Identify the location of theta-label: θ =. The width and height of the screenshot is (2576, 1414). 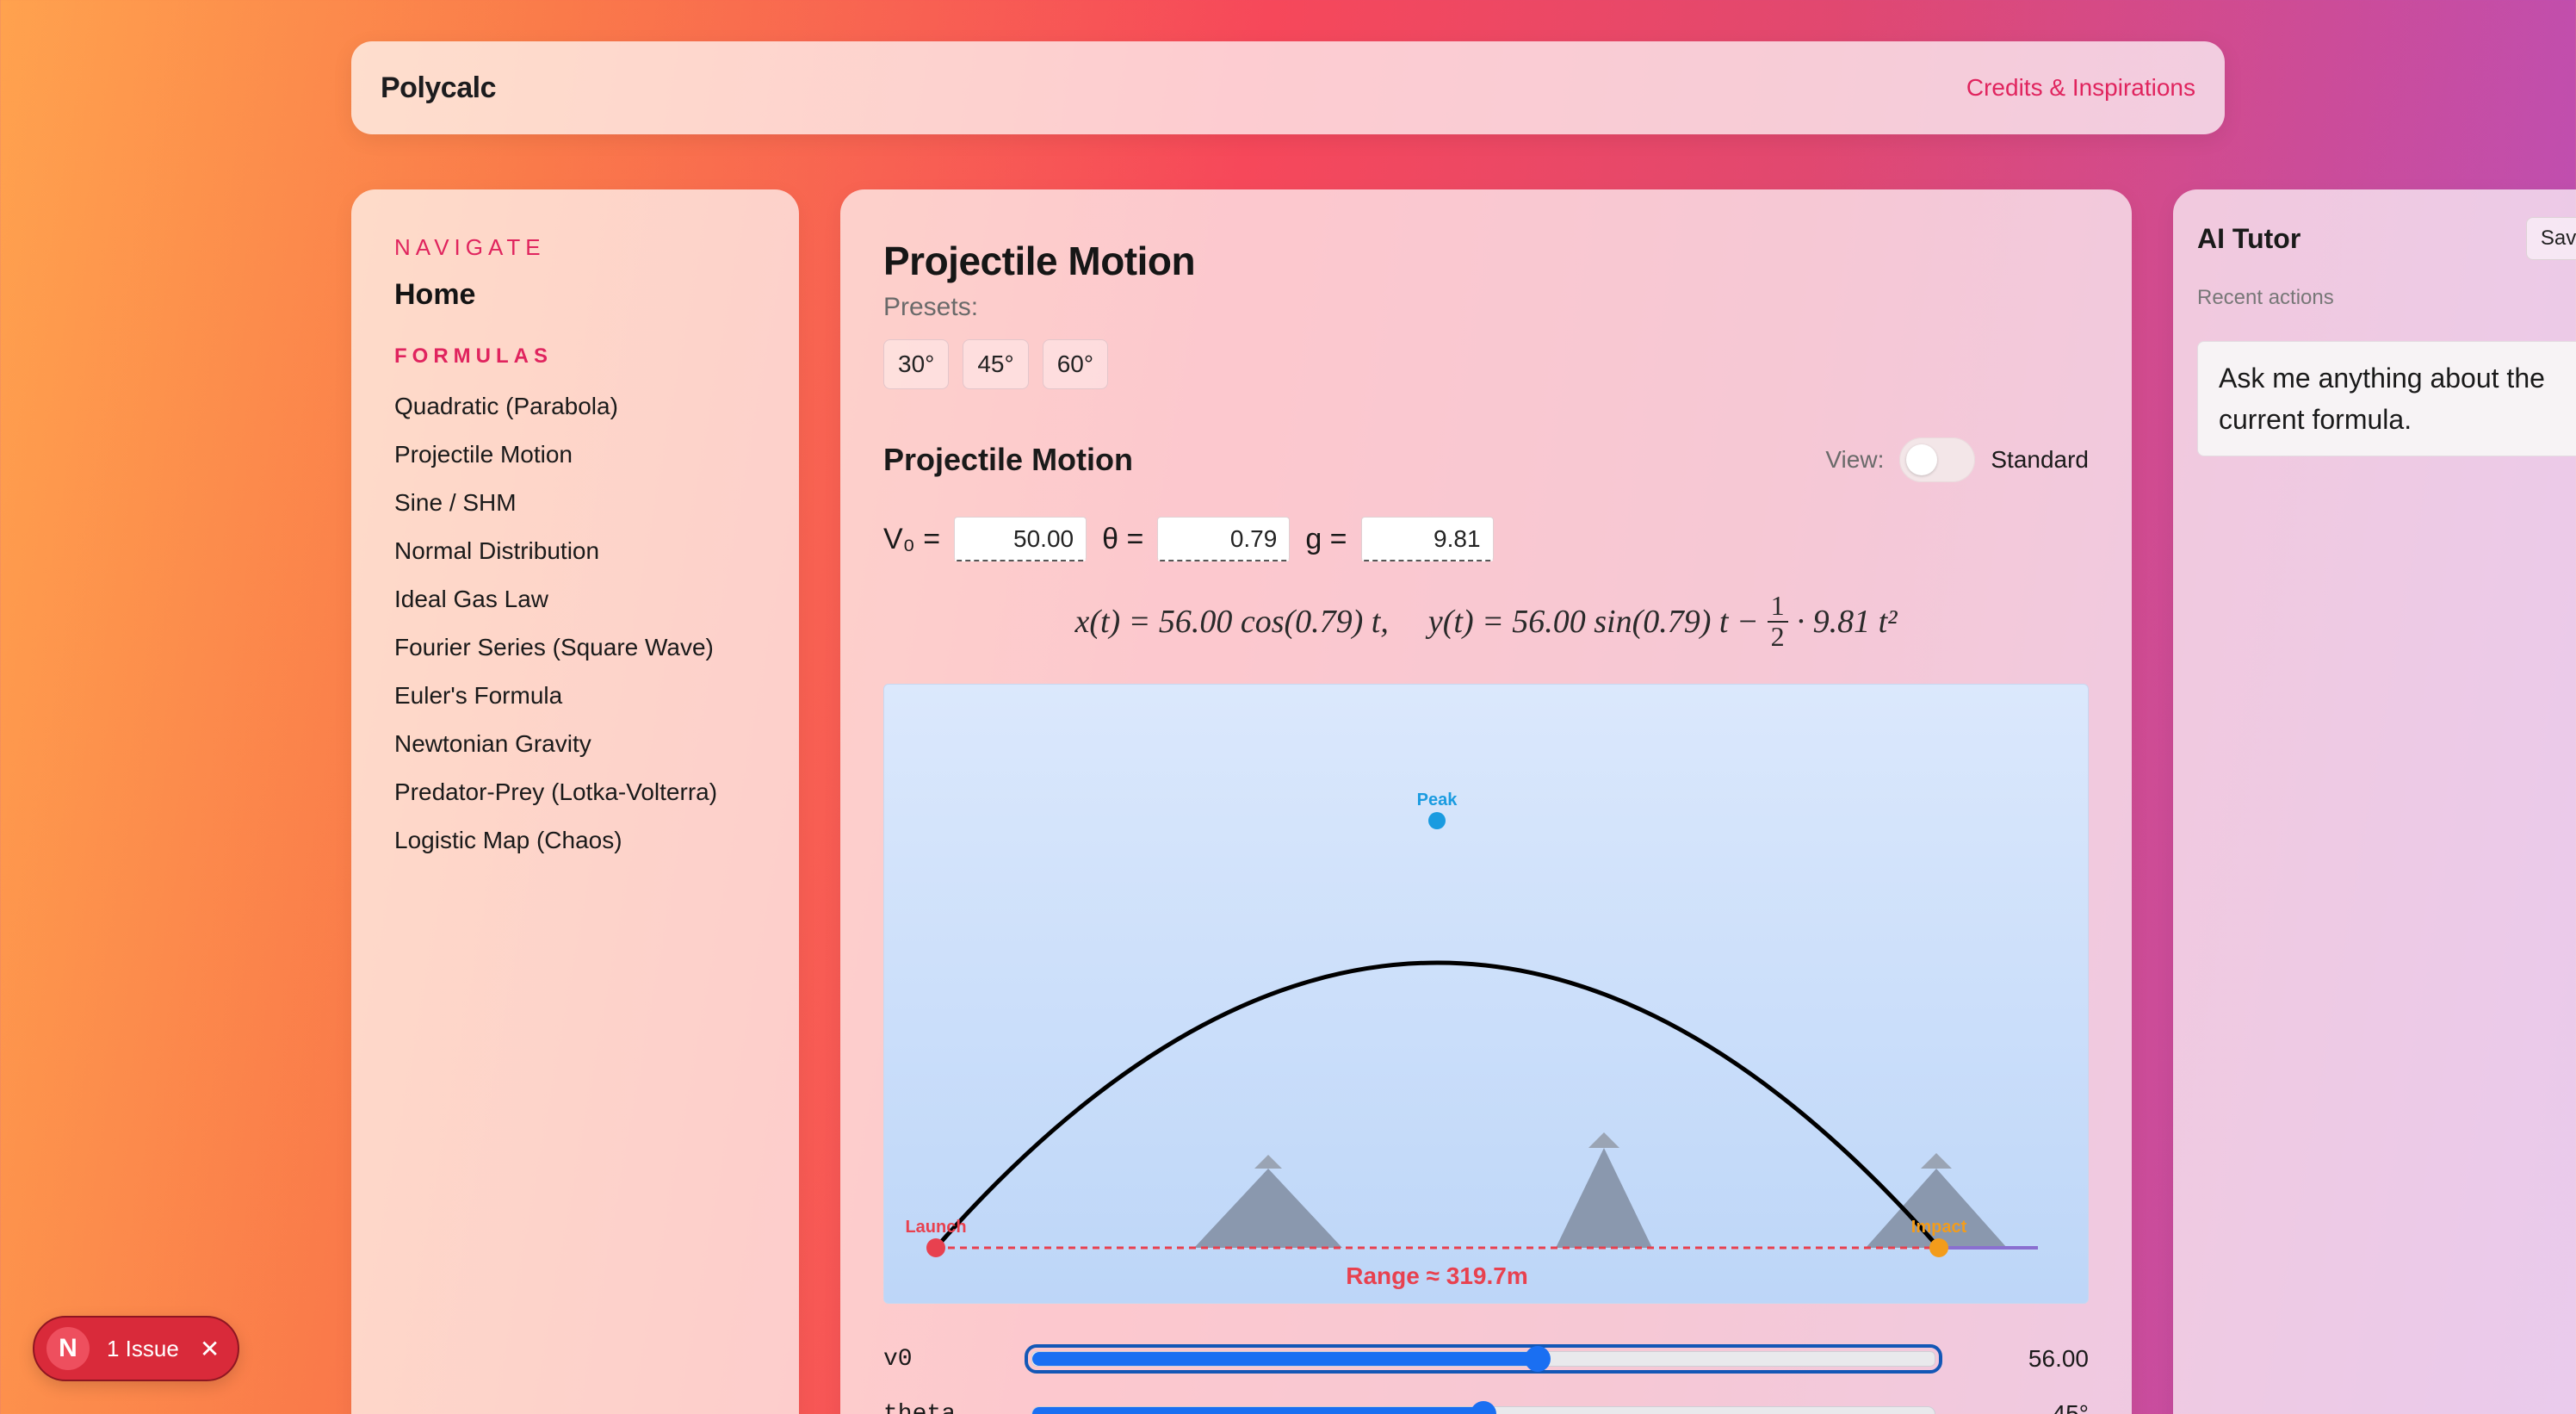
(1123, 538).